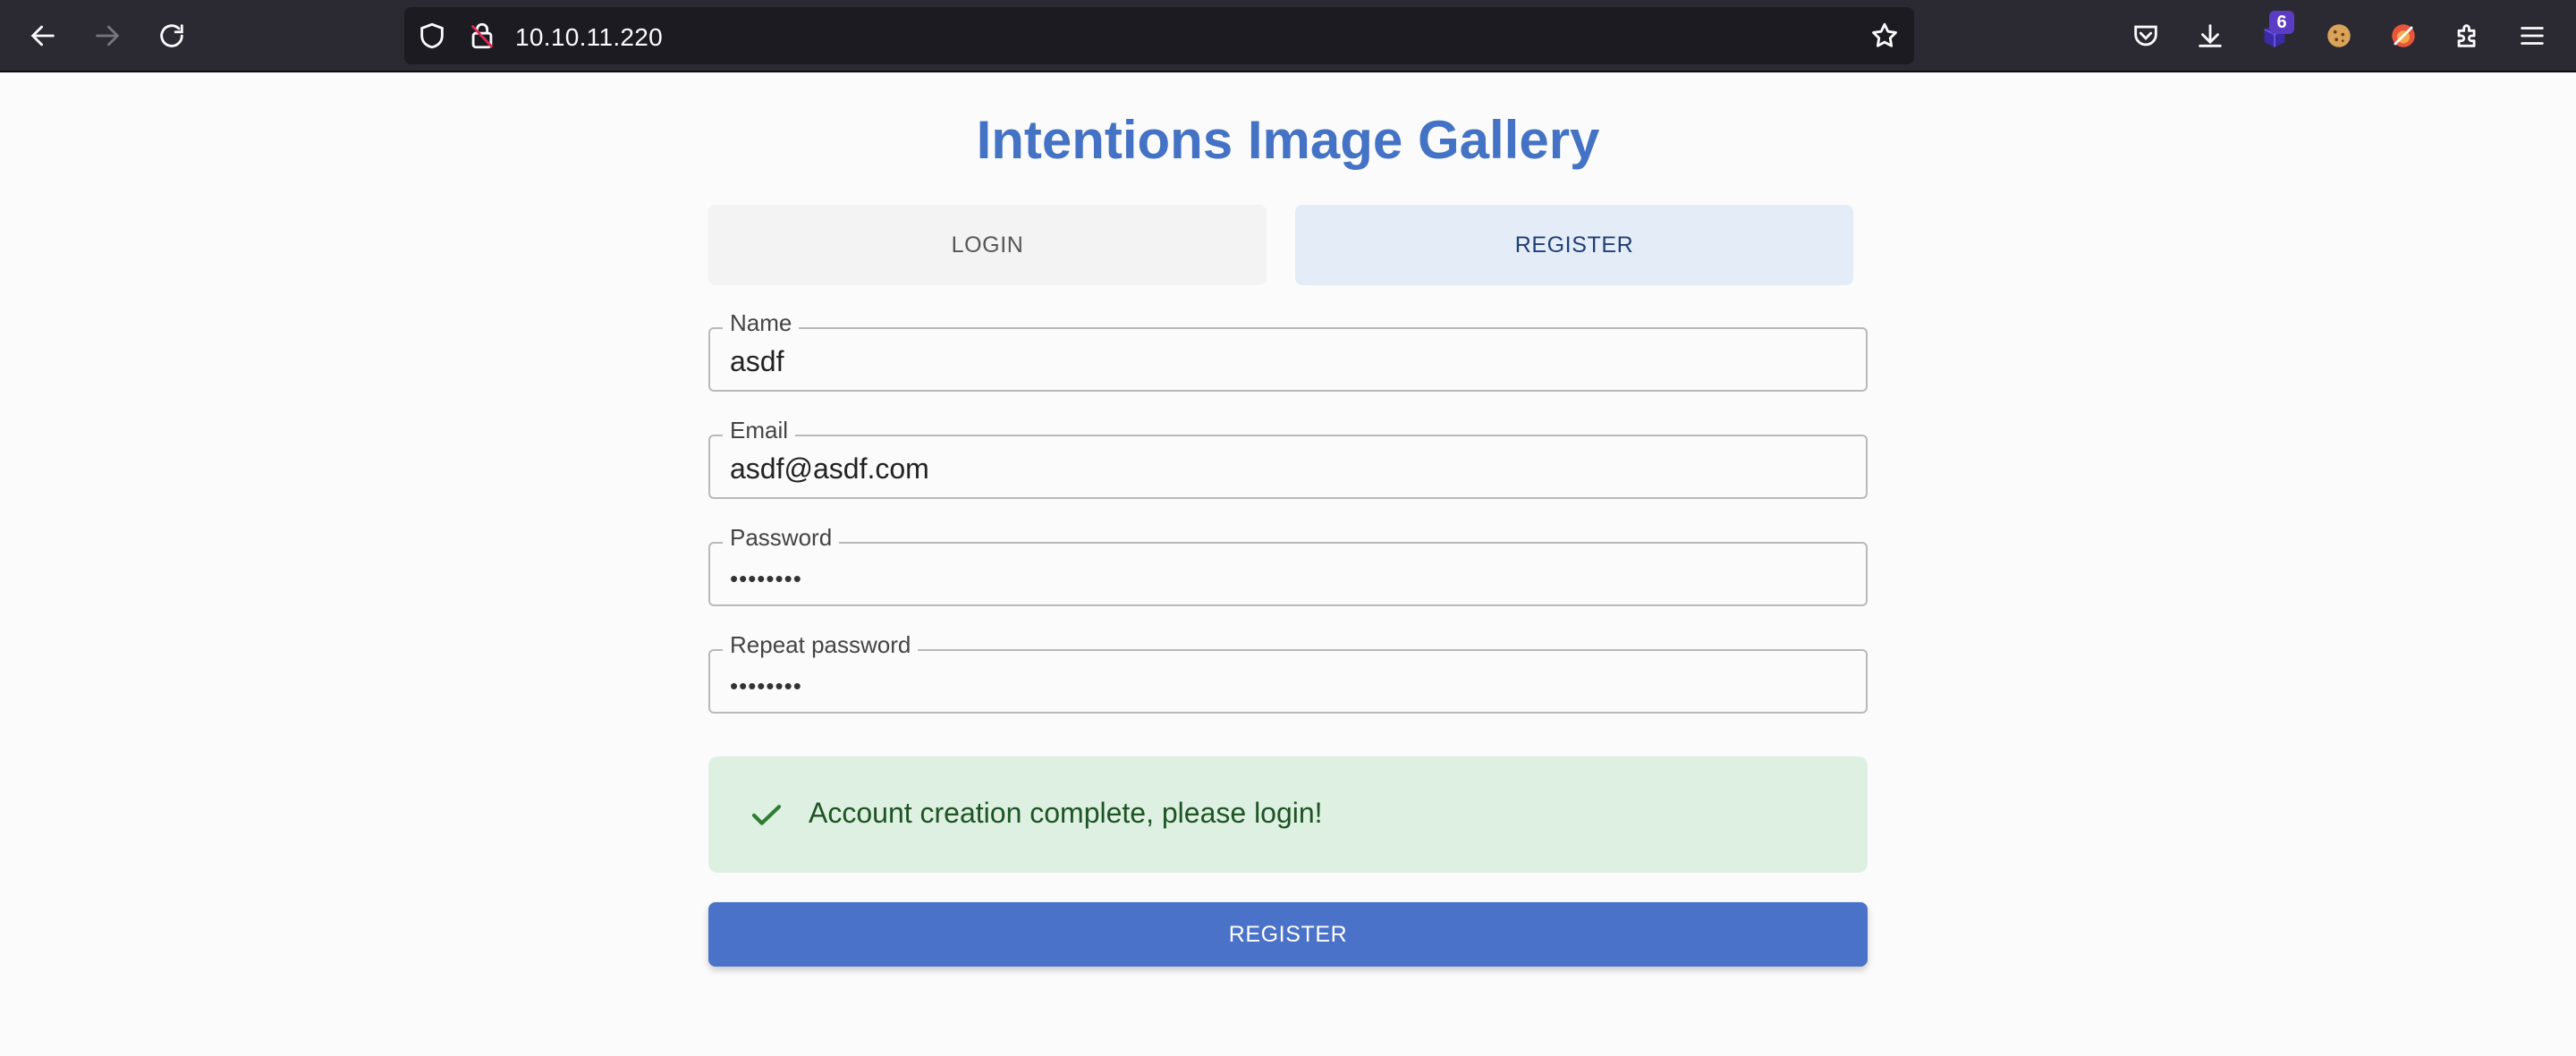 This screenshot has width=2576, height=1056. What do you see at coordinates (1288, 934) in the screenshot?
I see `register-submit-button: REGISTER` at bounding box center [1288, 934].